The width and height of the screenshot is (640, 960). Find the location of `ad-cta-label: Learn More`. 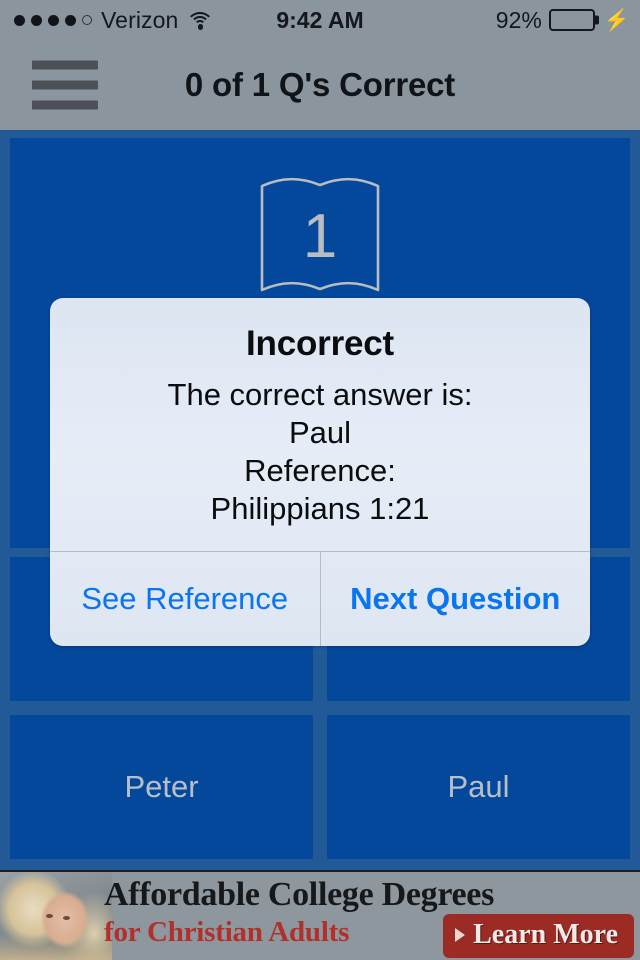

ad-cta-label: Learn More is located at coordinates (545, 934).